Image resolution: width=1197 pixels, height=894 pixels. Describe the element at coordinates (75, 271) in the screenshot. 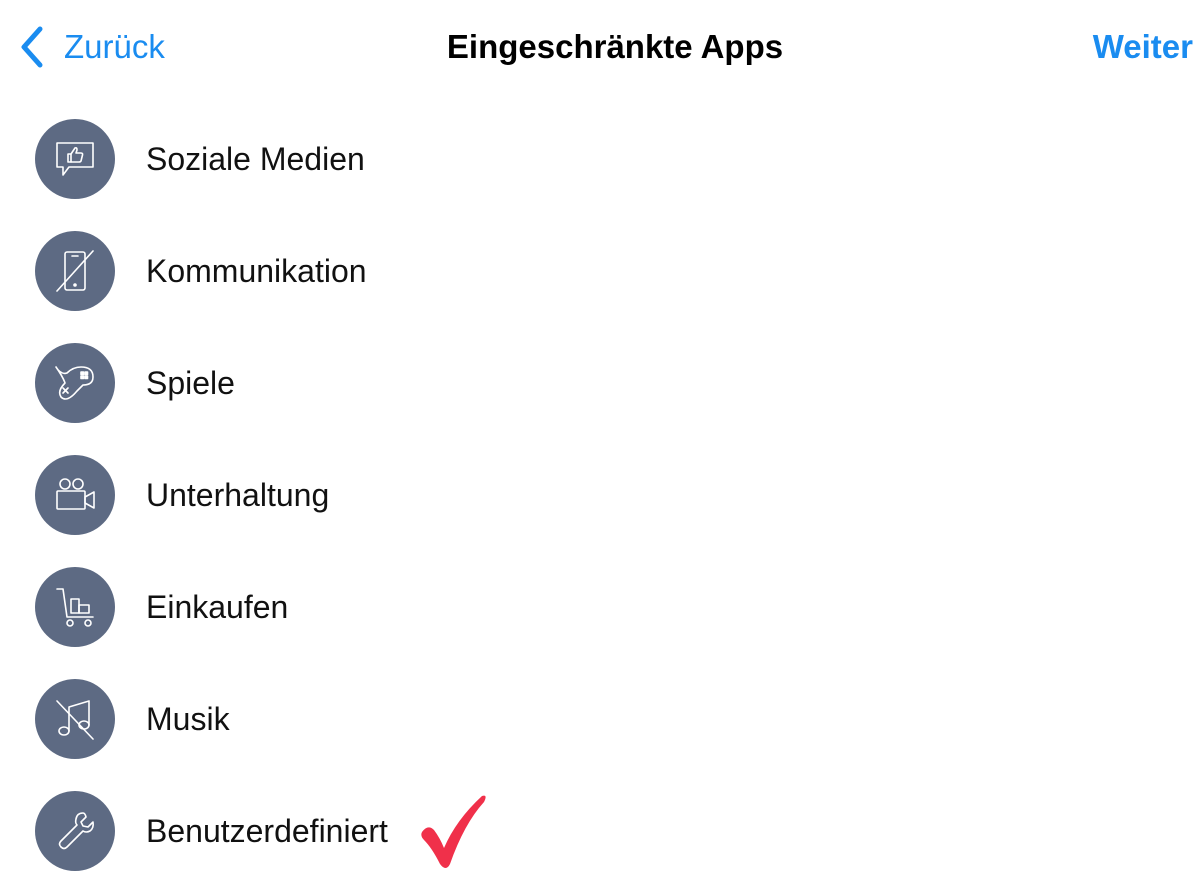

I see `communication-icon` at that location.